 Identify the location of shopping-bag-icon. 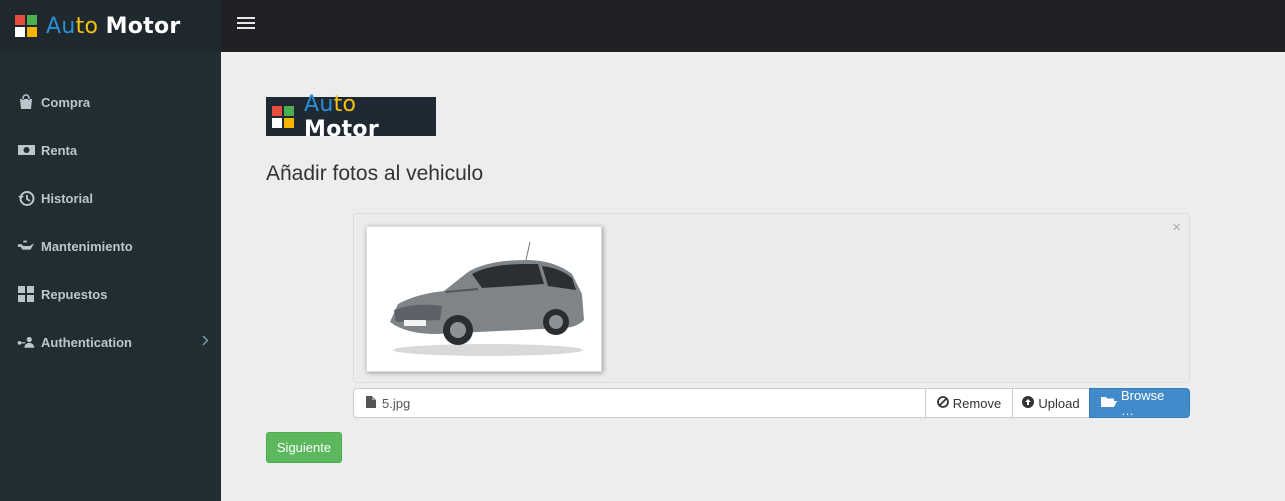
(26, 102).